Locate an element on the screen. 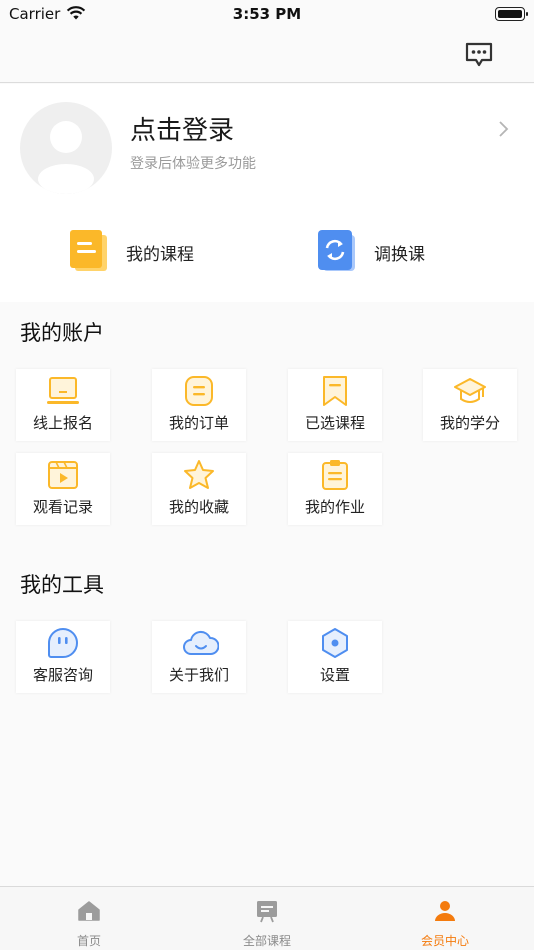  my-credits-tile: 我的学分 is located at coordinates (470, 405).